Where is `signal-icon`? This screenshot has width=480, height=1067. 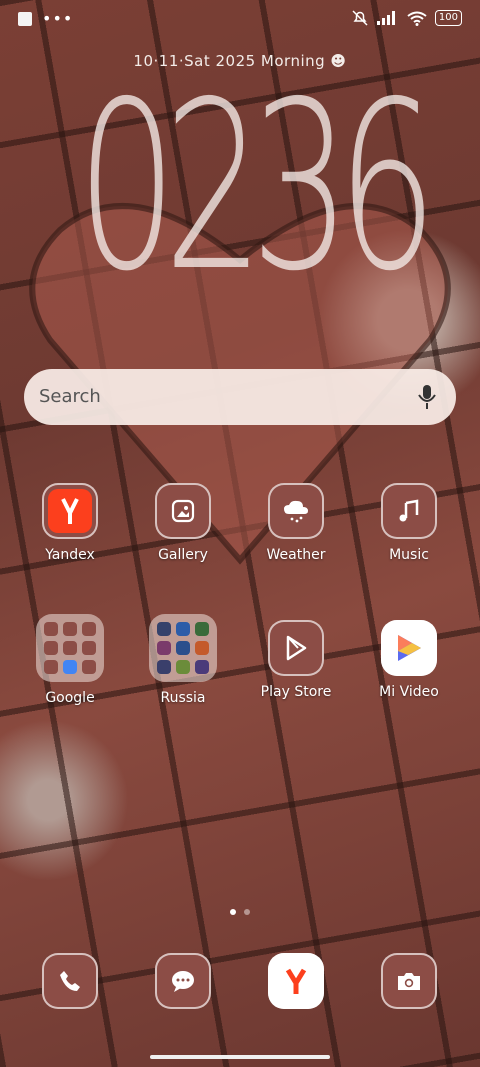 signal-icon is located at coordinates (385, 18).